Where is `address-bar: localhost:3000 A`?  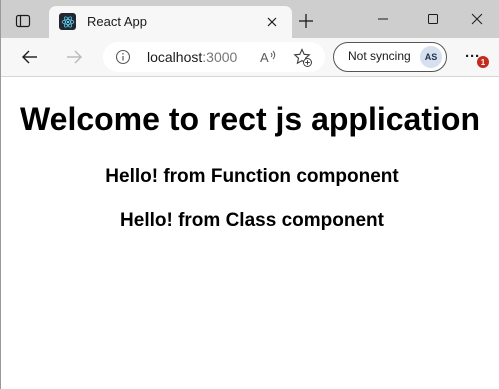 address-bar: localhost:3000 A is located at coordinates (214, 57).